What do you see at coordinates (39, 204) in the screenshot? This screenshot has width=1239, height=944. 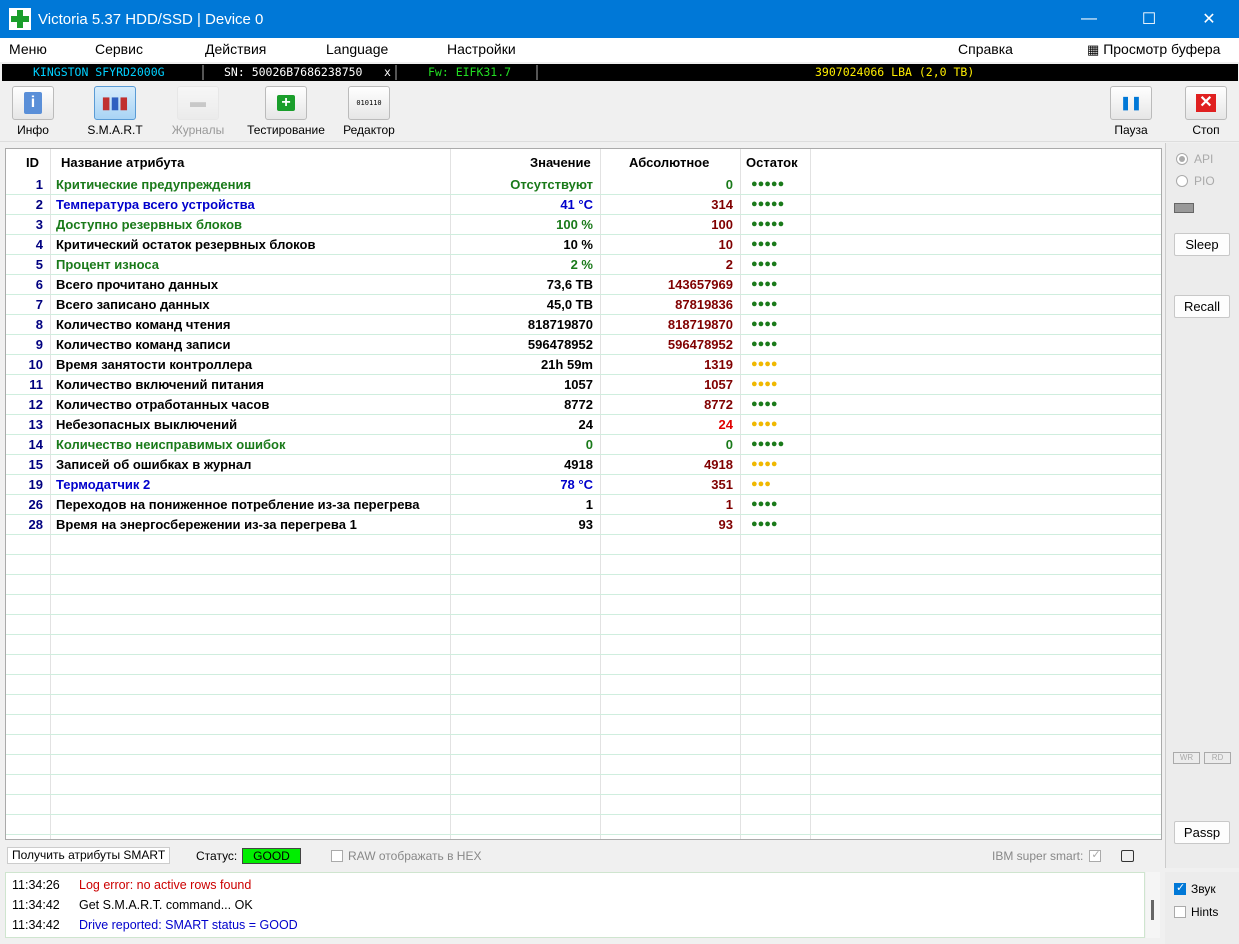 I see `cell-id: 2` at bounding box center [39, 204].